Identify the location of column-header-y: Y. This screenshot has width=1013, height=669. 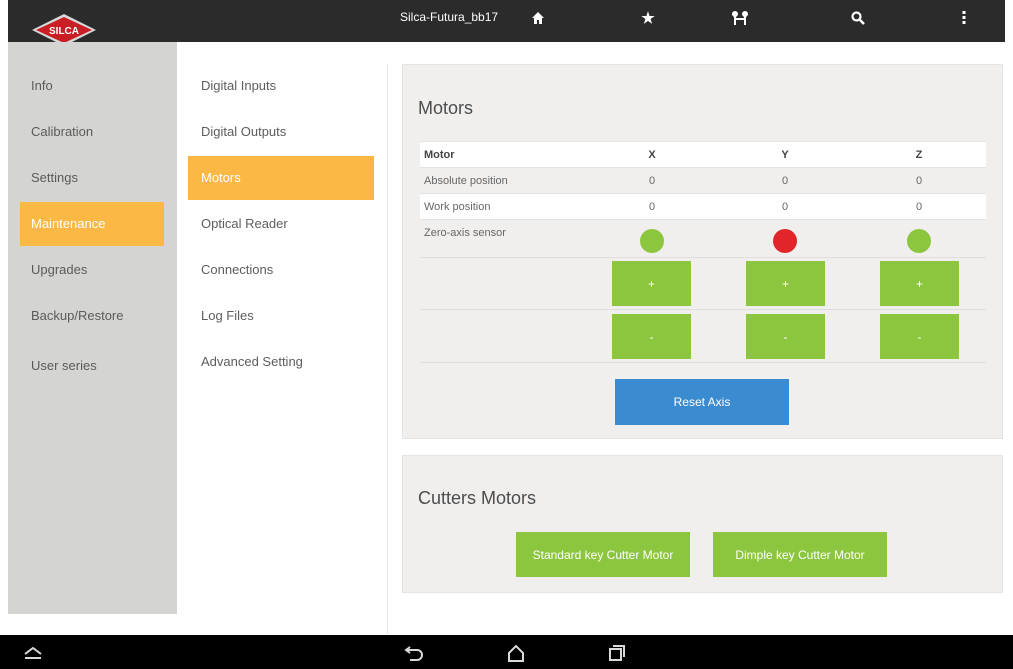
(785, 155).